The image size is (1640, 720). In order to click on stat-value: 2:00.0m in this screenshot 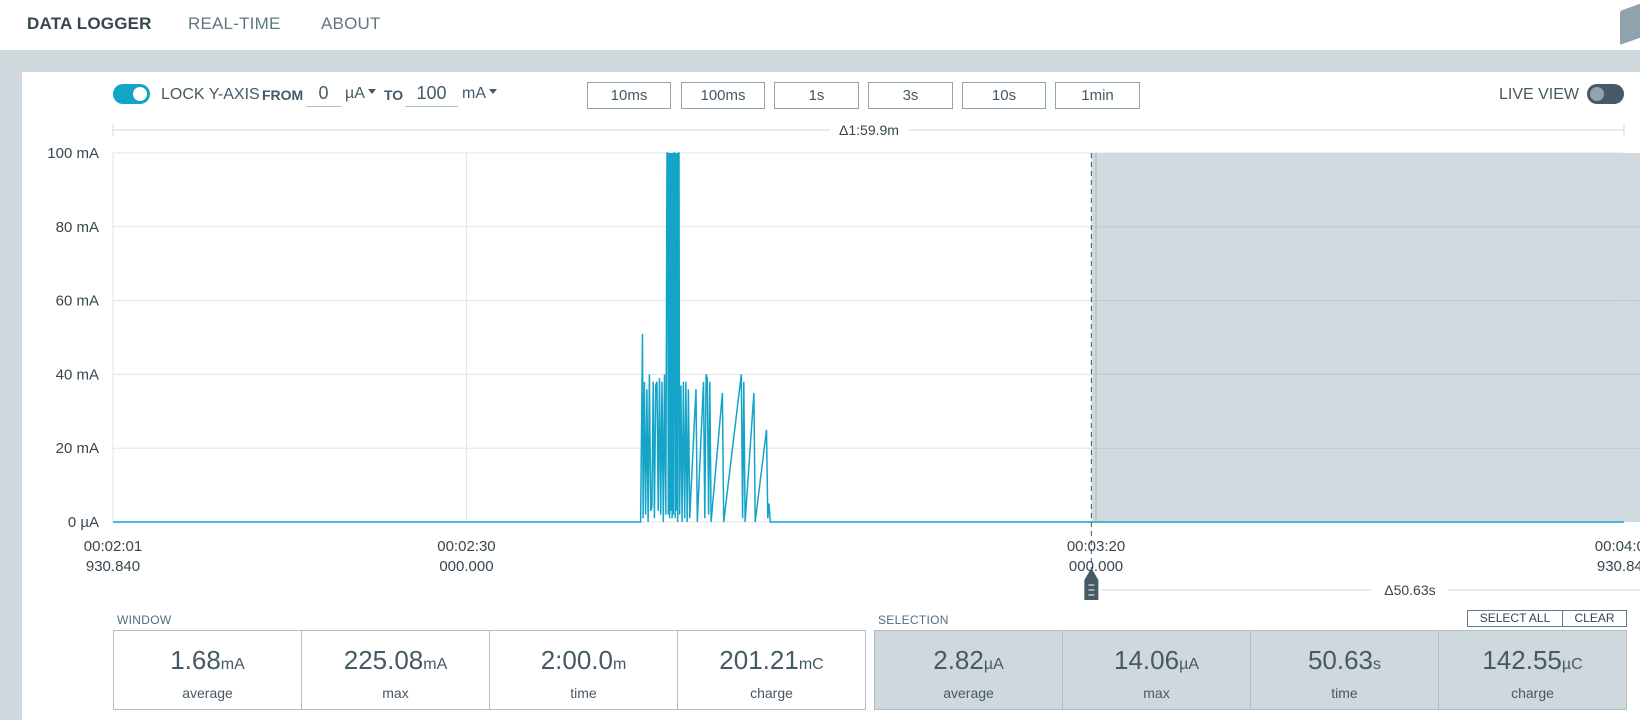, I will do `click(583, 660)`.